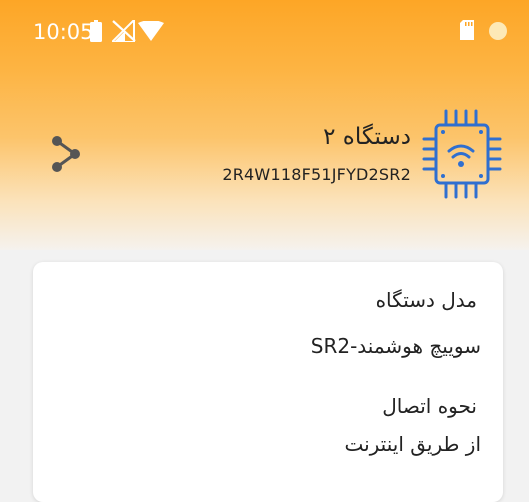  I want to click on device-serial: 2R4W118F51JFYD2SR2, so click(316, 174).